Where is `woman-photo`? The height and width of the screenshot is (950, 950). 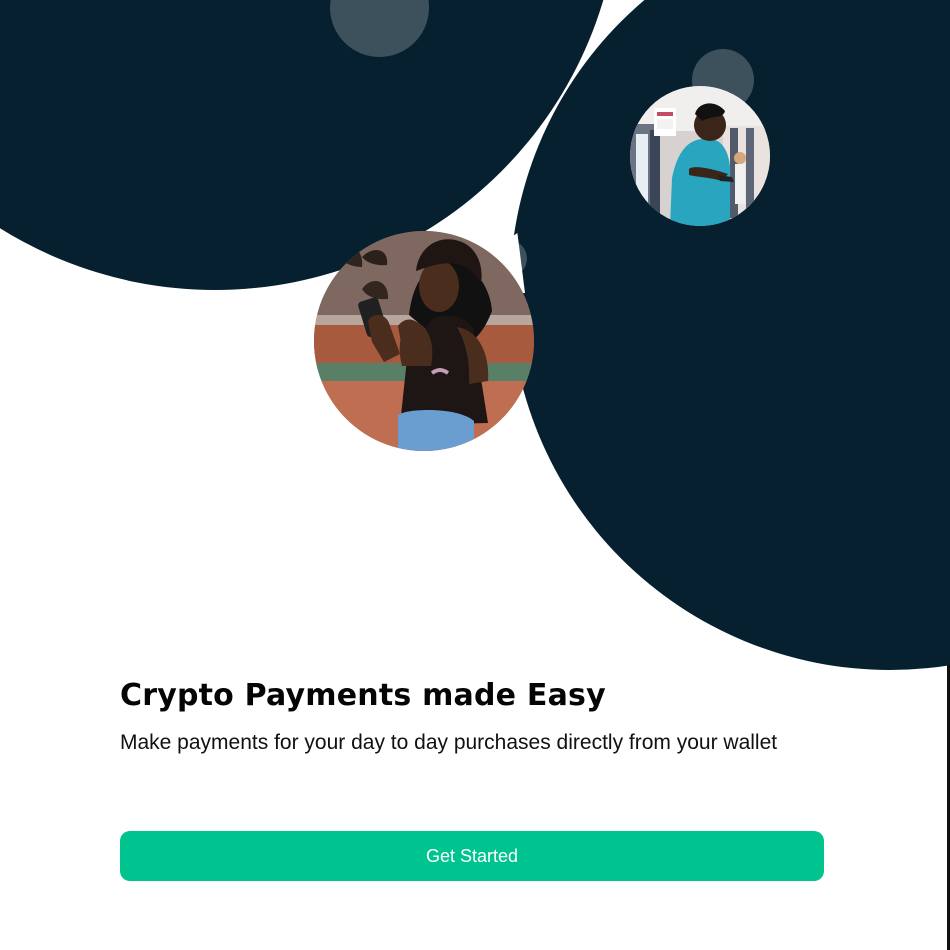
woman-photo is located at coordinates (424, 341).